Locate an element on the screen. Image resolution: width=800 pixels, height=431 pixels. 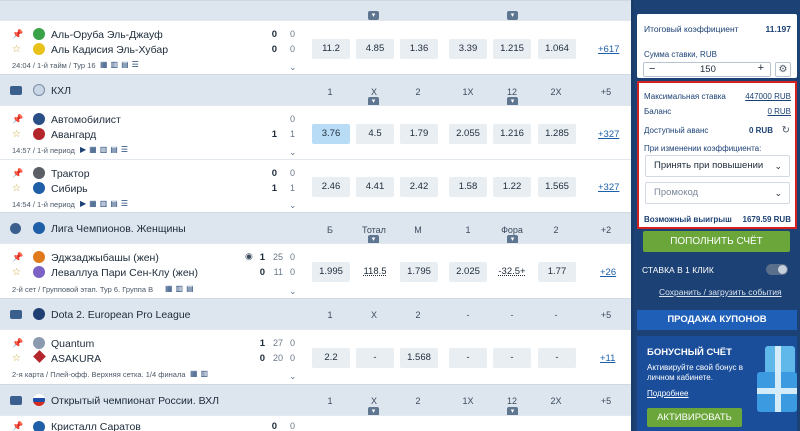
stake-label: Сумма ставки, RUB is located at coordinates (680, 54).